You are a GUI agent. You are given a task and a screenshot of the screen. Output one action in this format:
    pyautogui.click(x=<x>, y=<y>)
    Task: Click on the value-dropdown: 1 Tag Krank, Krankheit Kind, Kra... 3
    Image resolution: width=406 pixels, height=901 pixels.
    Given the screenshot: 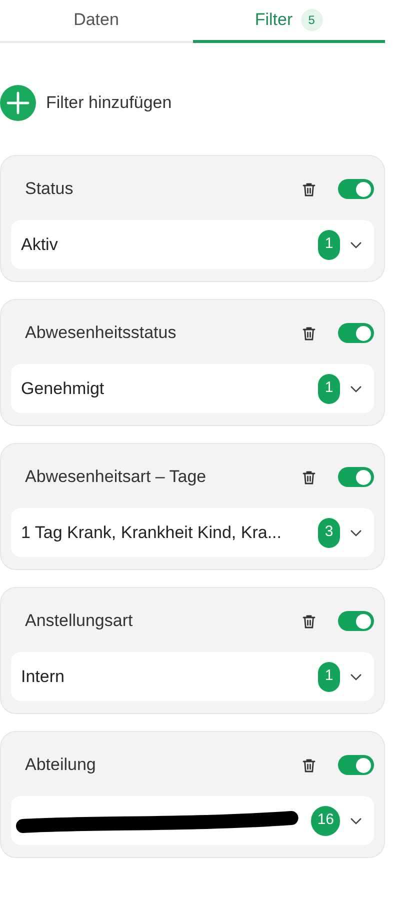 What is the action you would take?
    pyautogui.click(x=192, y=532)
    